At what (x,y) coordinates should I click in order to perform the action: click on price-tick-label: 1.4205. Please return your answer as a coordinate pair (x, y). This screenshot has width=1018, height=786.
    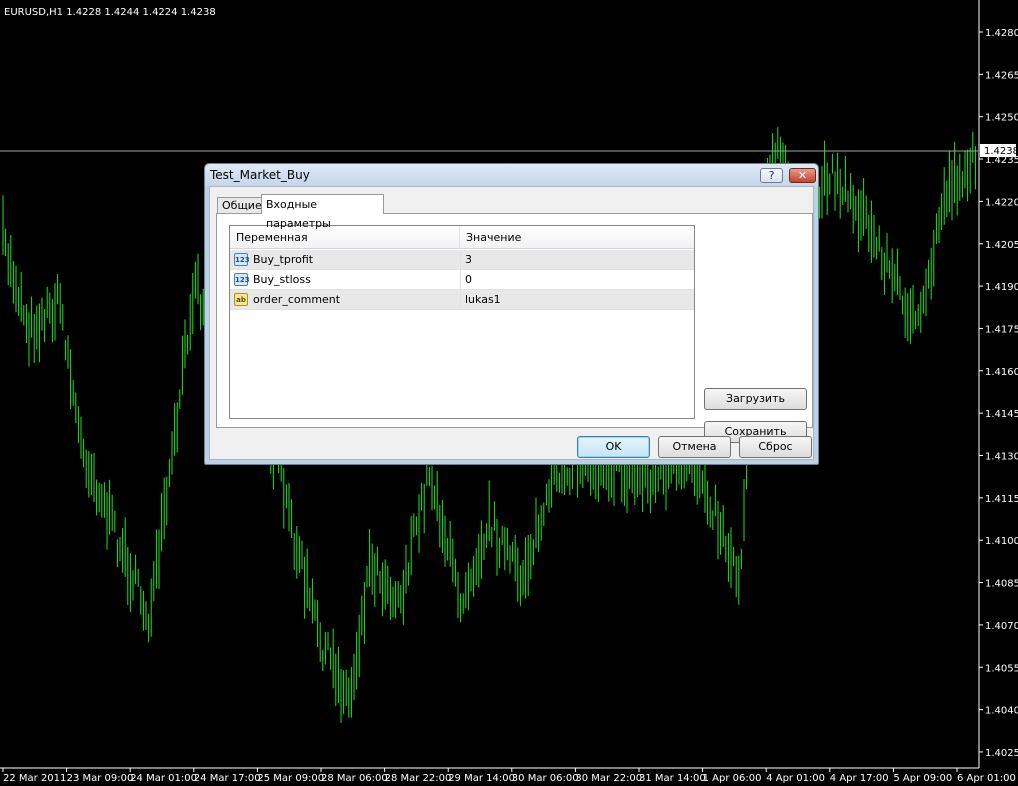
    Looking at the image, I should click on (1001, 245).